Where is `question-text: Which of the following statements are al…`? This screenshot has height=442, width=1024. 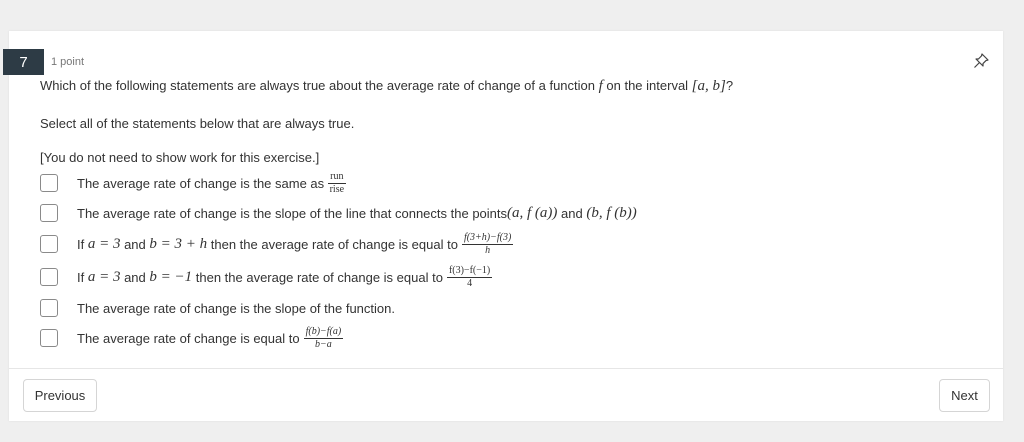 question-text: Which of the following statements are al… is located at coordinates (387, 86).